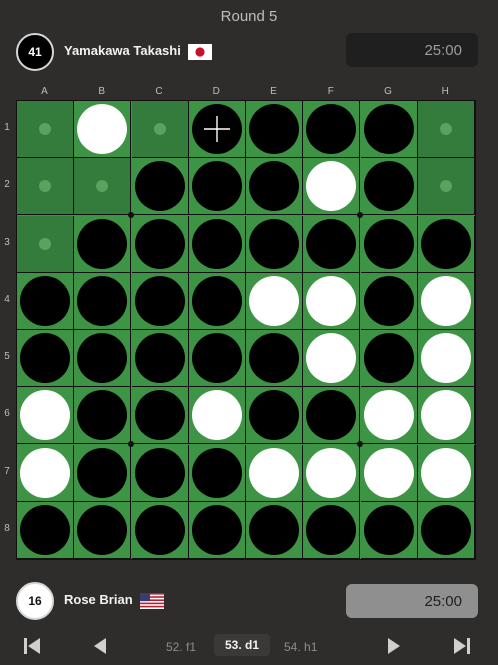 The image size is (498, 665). I want to click on board-cell-g3, so click(389, 244).